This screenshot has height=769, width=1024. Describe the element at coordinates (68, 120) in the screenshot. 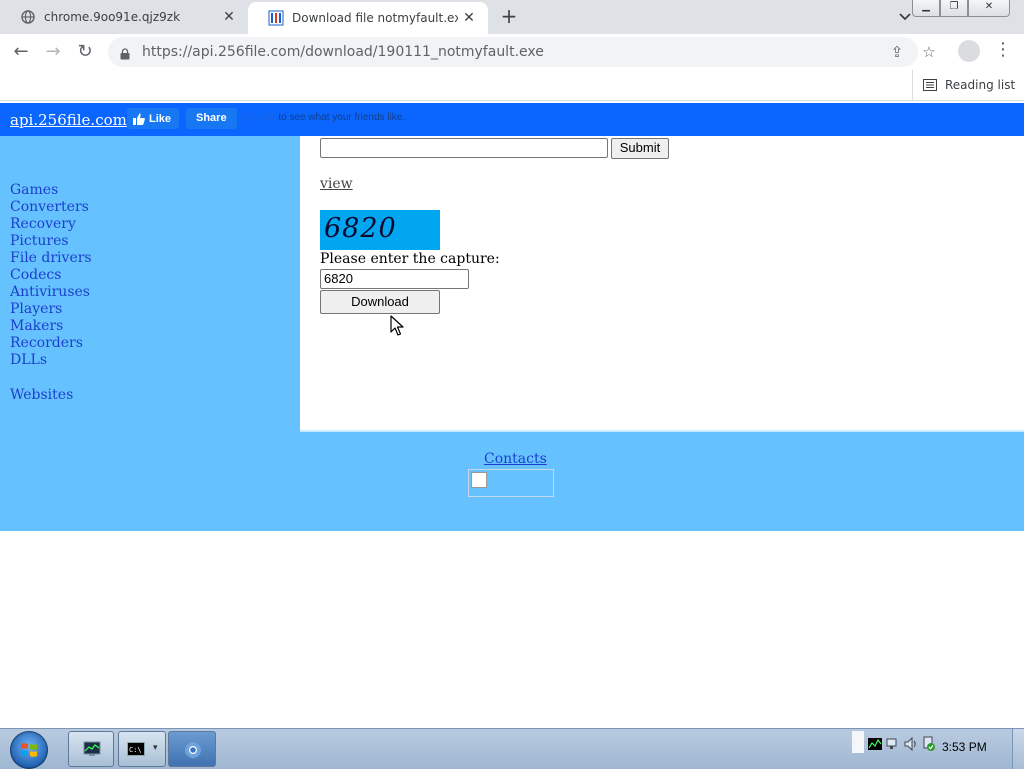

I see `site-home-link: api.256file.com` at that location.